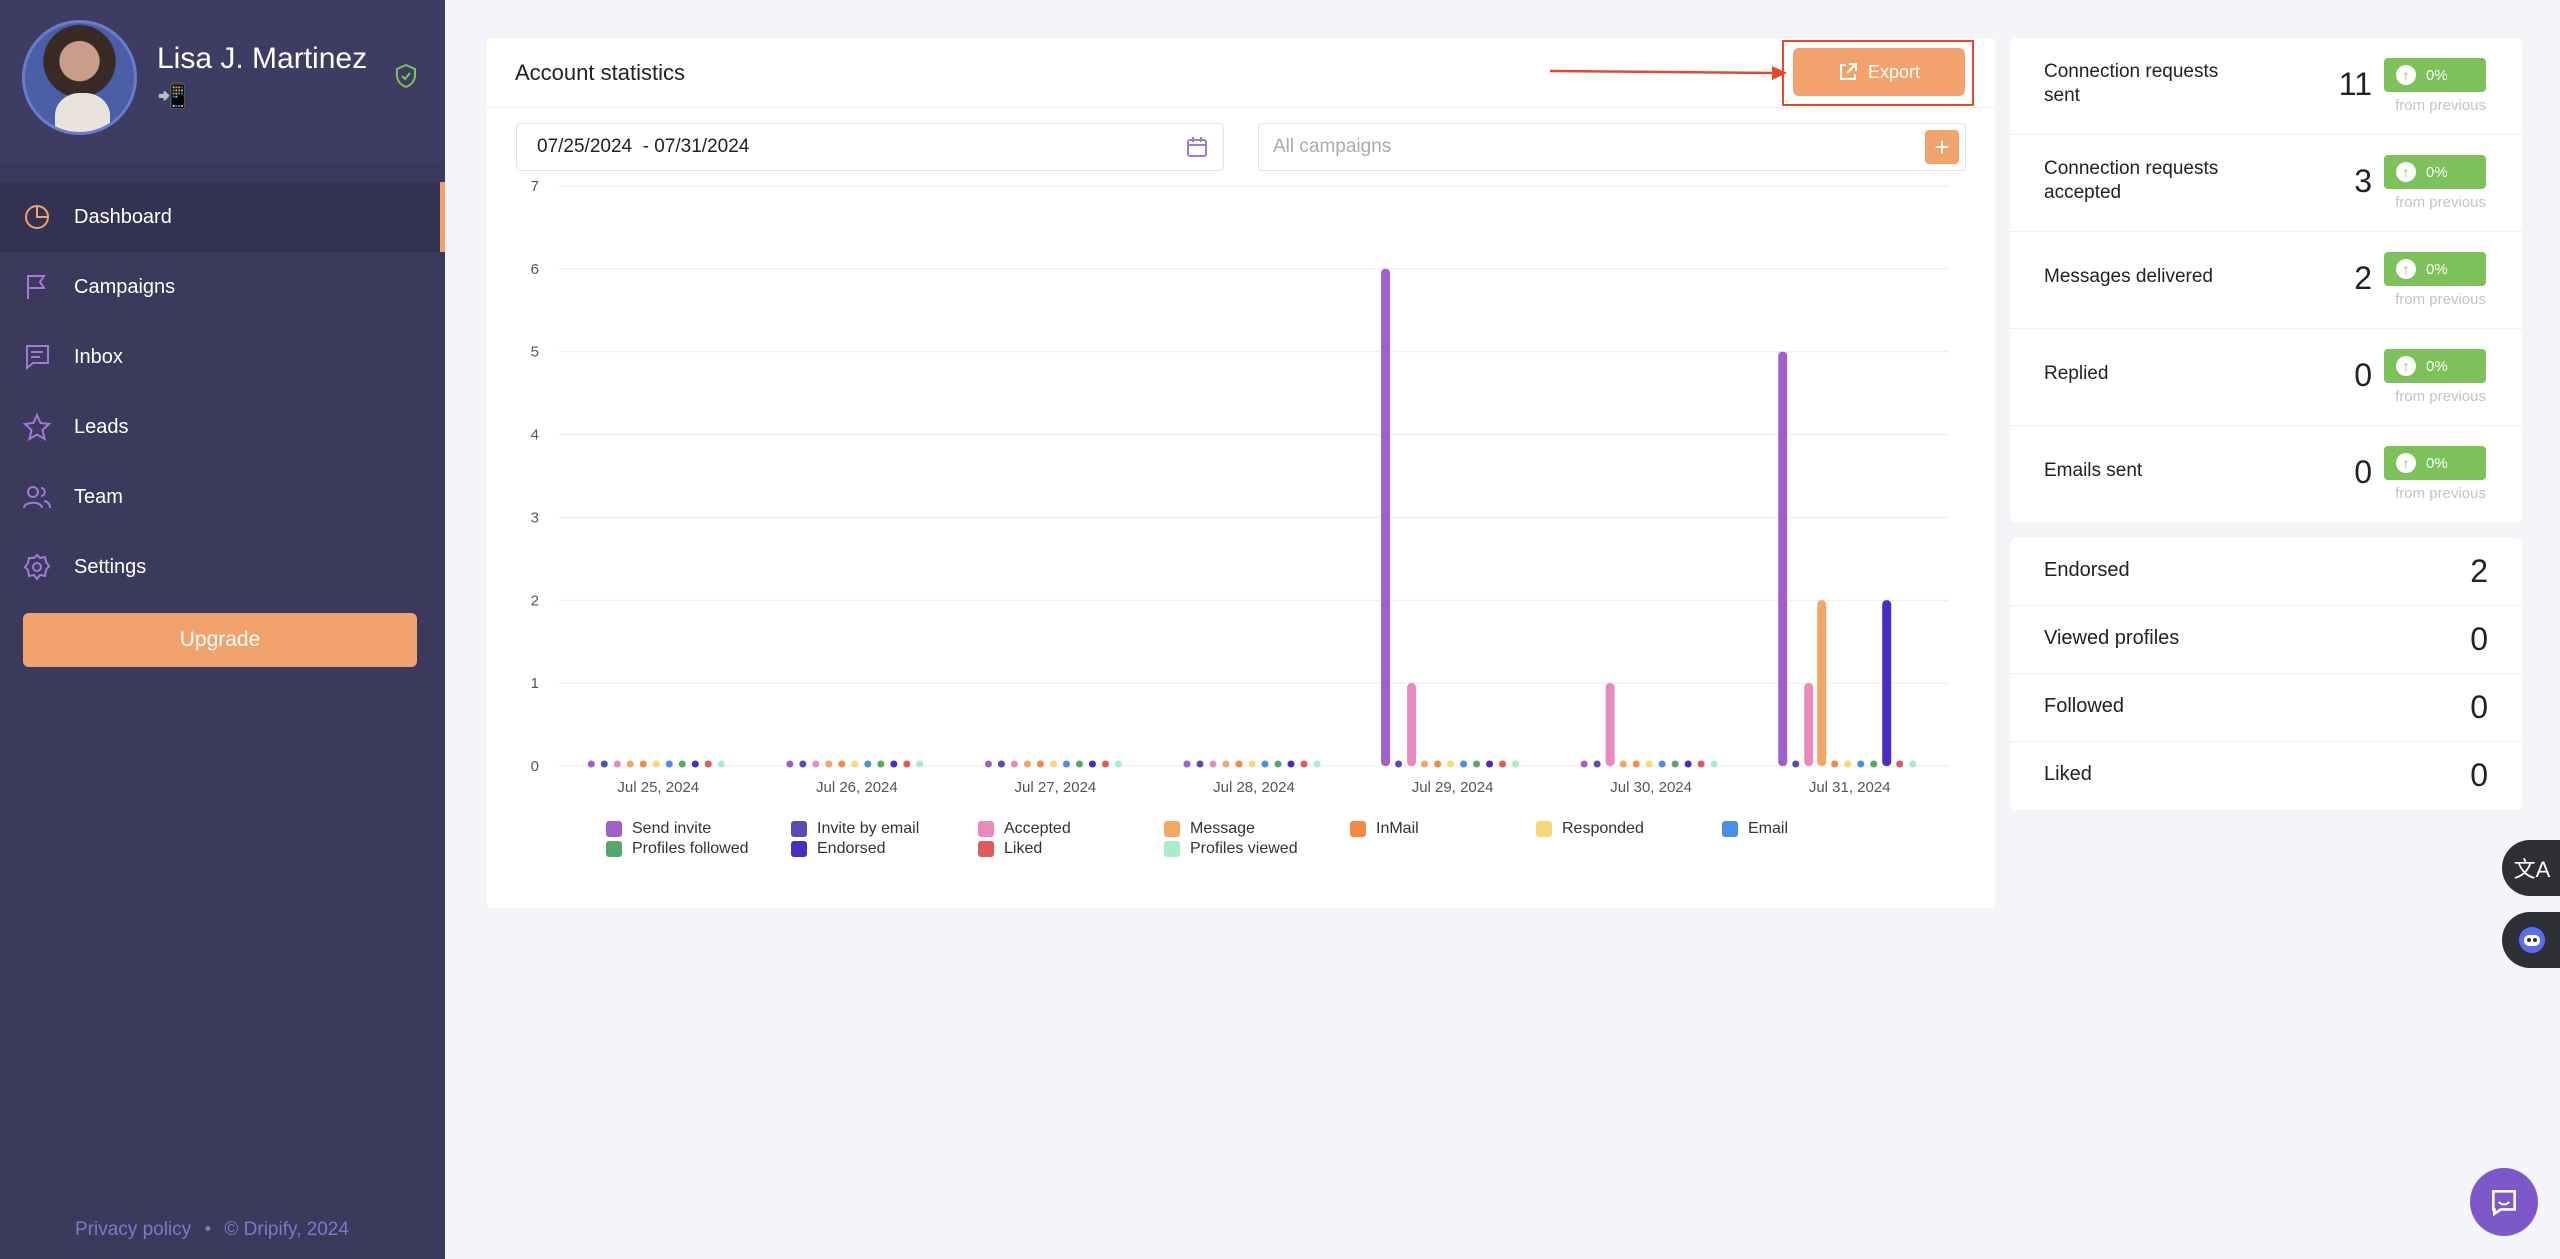  Describe the element at coordinates (98, 496) in the screenshot. I see `sidebar-item-label: Team` at that location.